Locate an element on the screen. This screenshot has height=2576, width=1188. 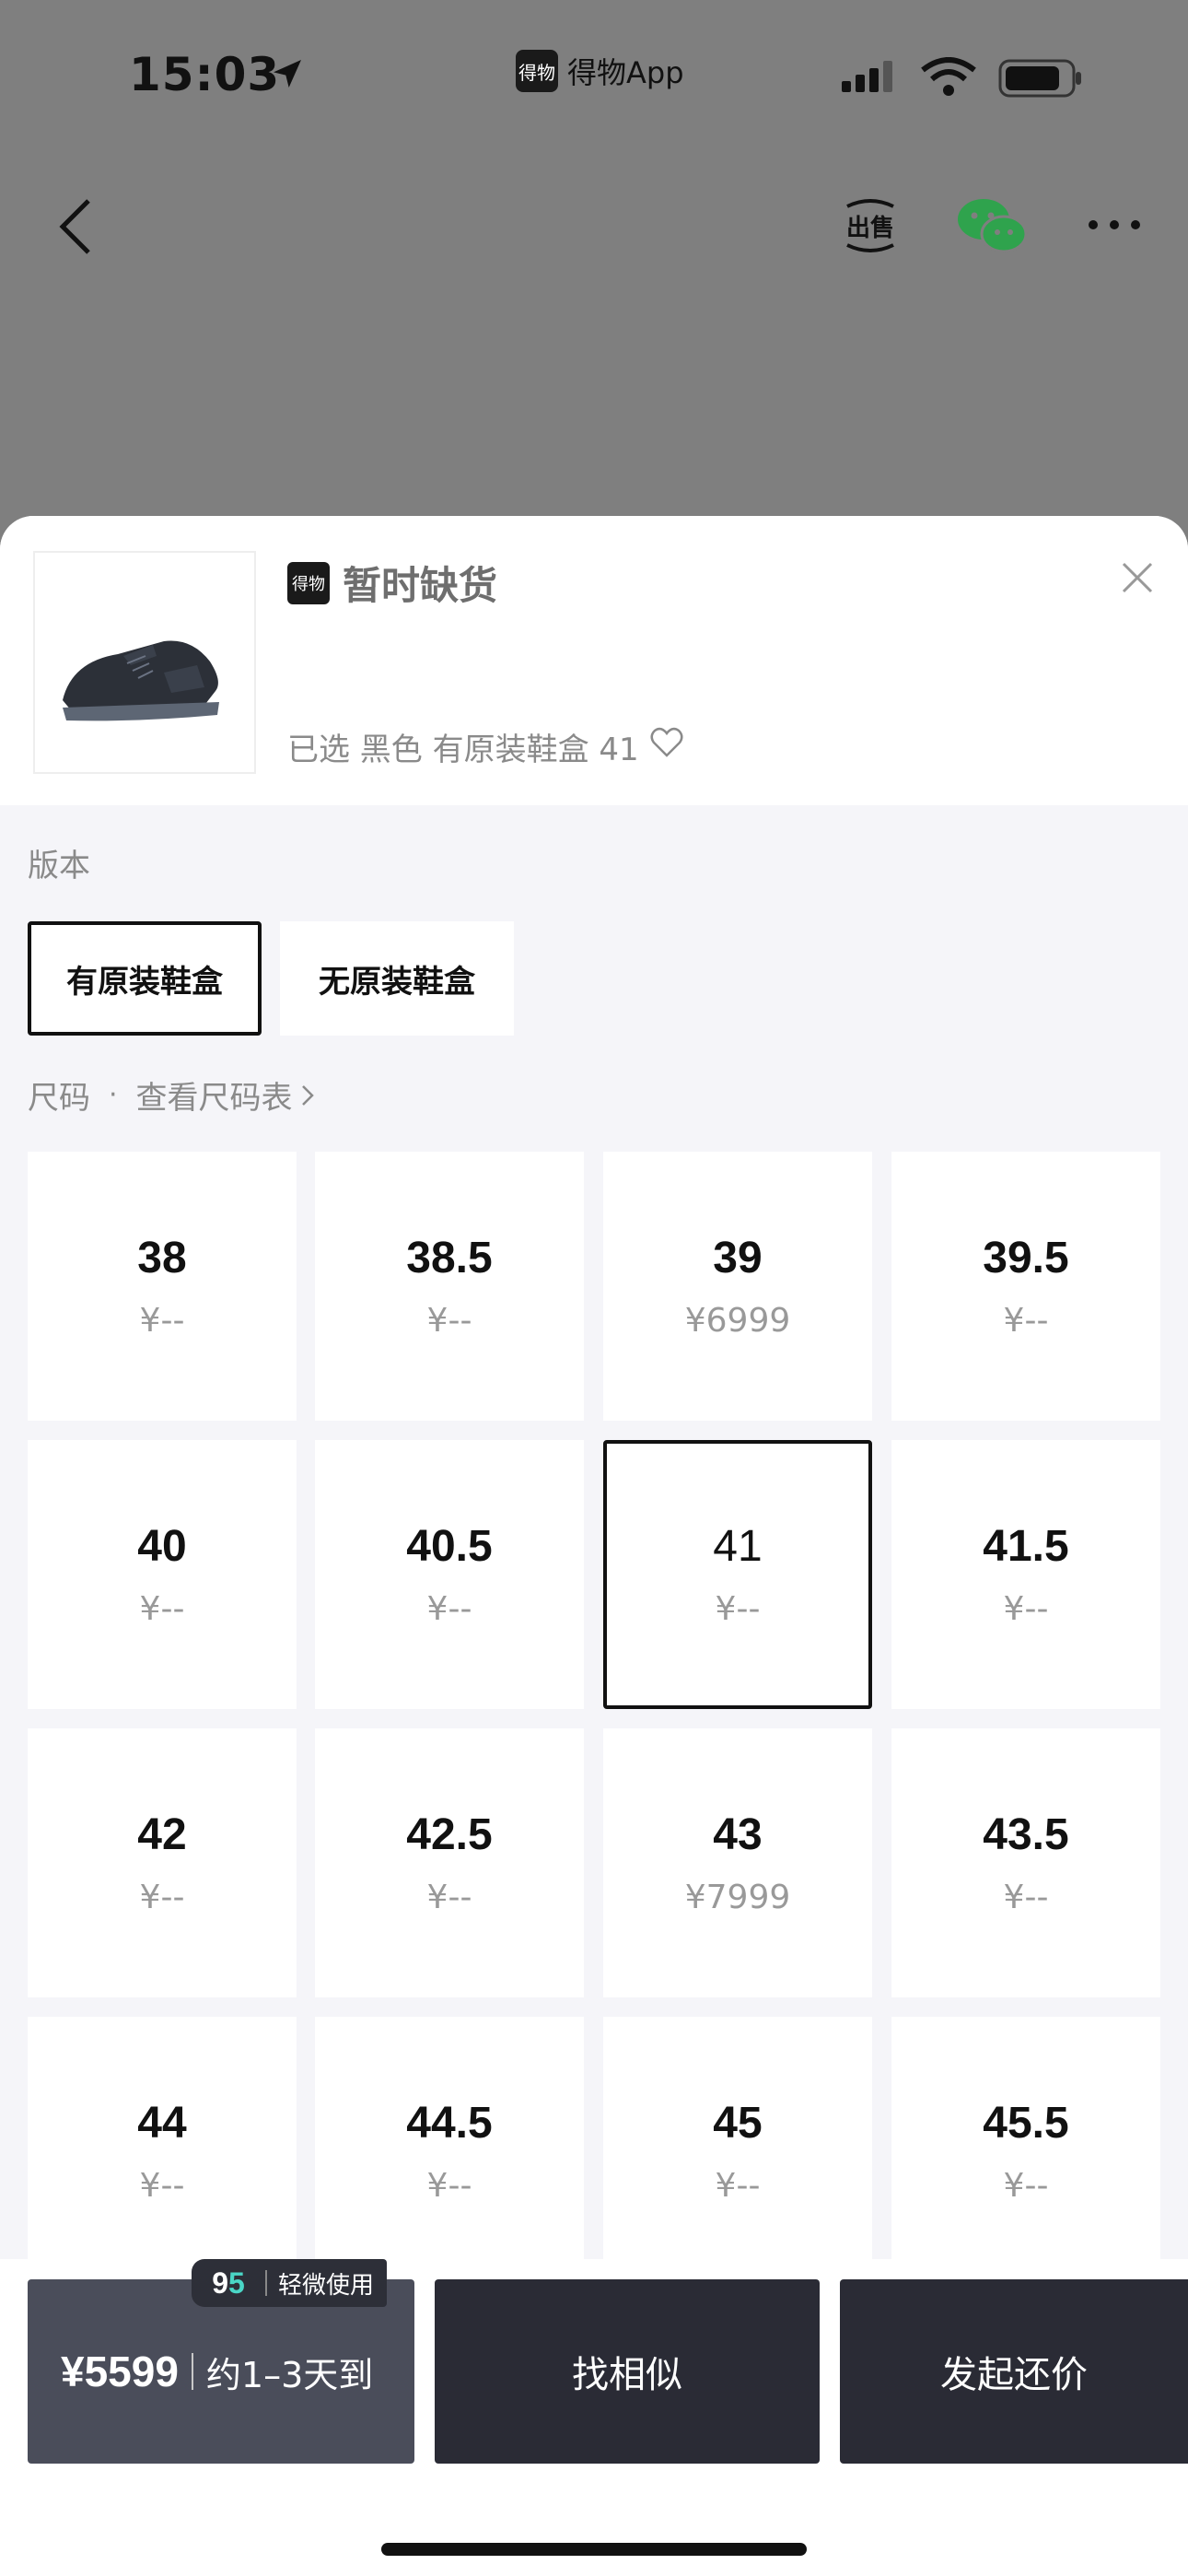
size-cell: 44.5 ¥-- is located at coordinates (449, 2151).